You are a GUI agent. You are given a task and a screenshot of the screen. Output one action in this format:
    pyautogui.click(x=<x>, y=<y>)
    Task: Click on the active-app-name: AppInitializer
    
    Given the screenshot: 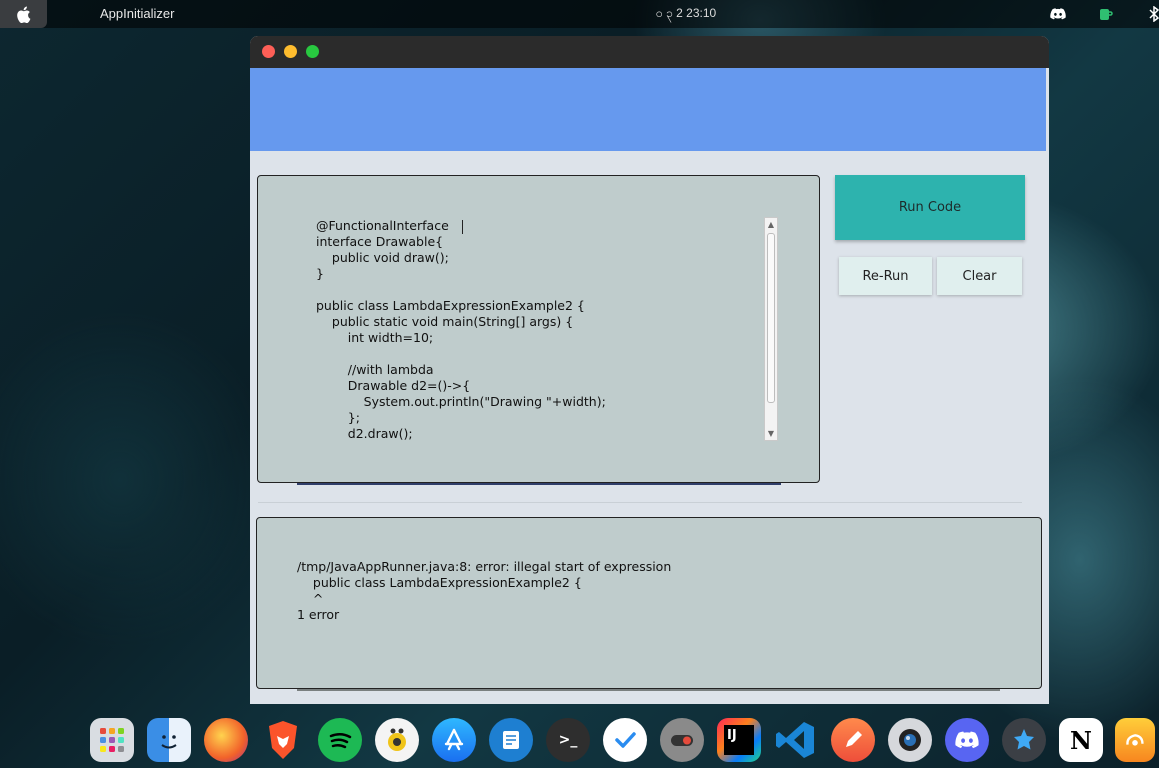 What is the action you would take?
    pyautogui.click(x=137, y=13)
    